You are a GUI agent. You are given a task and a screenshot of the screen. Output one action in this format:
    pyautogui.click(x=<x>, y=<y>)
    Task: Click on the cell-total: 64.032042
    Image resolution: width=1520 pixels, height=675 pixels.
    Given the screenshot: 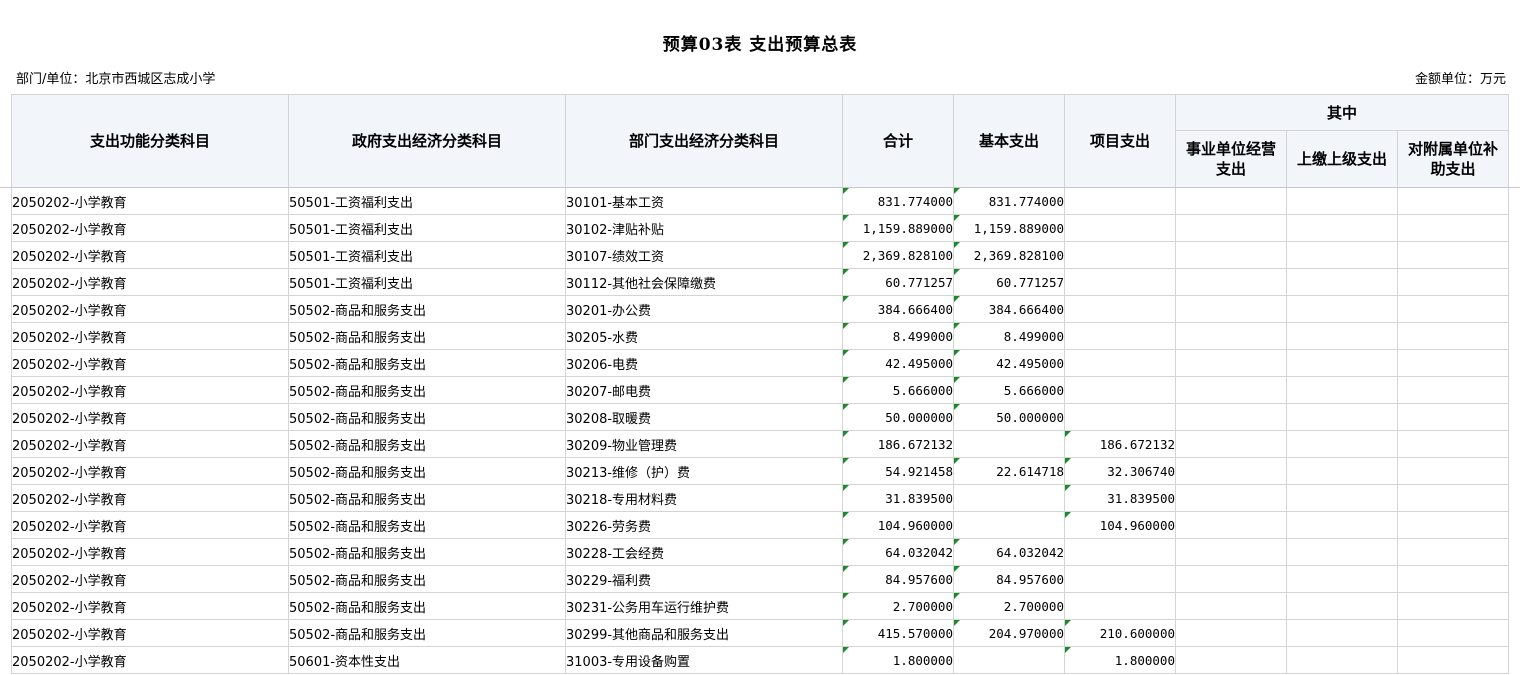 What is the action you would take?
    pyautogui.click(x=898, y=552)
    